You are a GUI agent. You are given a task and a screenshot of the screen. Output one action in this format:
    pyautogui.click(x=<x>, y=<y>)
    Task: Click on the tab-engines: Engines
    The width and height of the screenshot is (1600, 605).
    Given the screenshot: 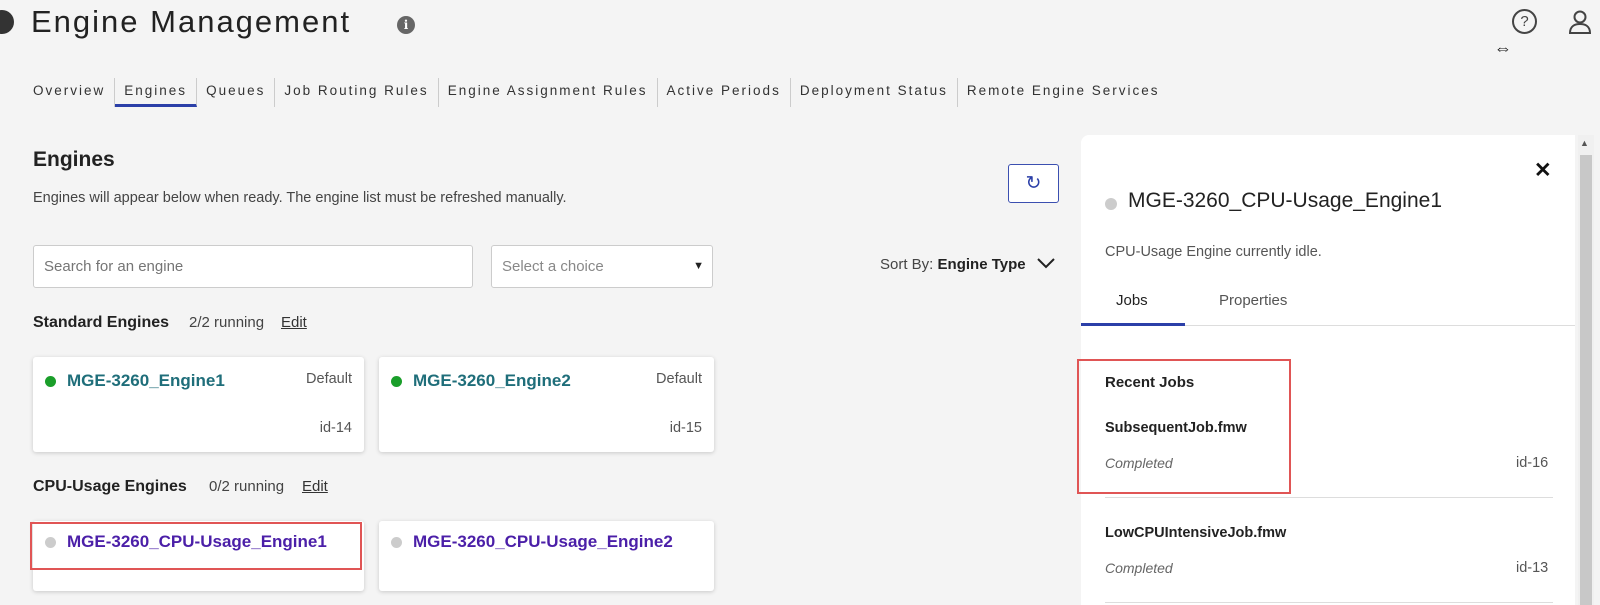 What is the action you would take?
    pyautogui.click(x=156, y=92)
    